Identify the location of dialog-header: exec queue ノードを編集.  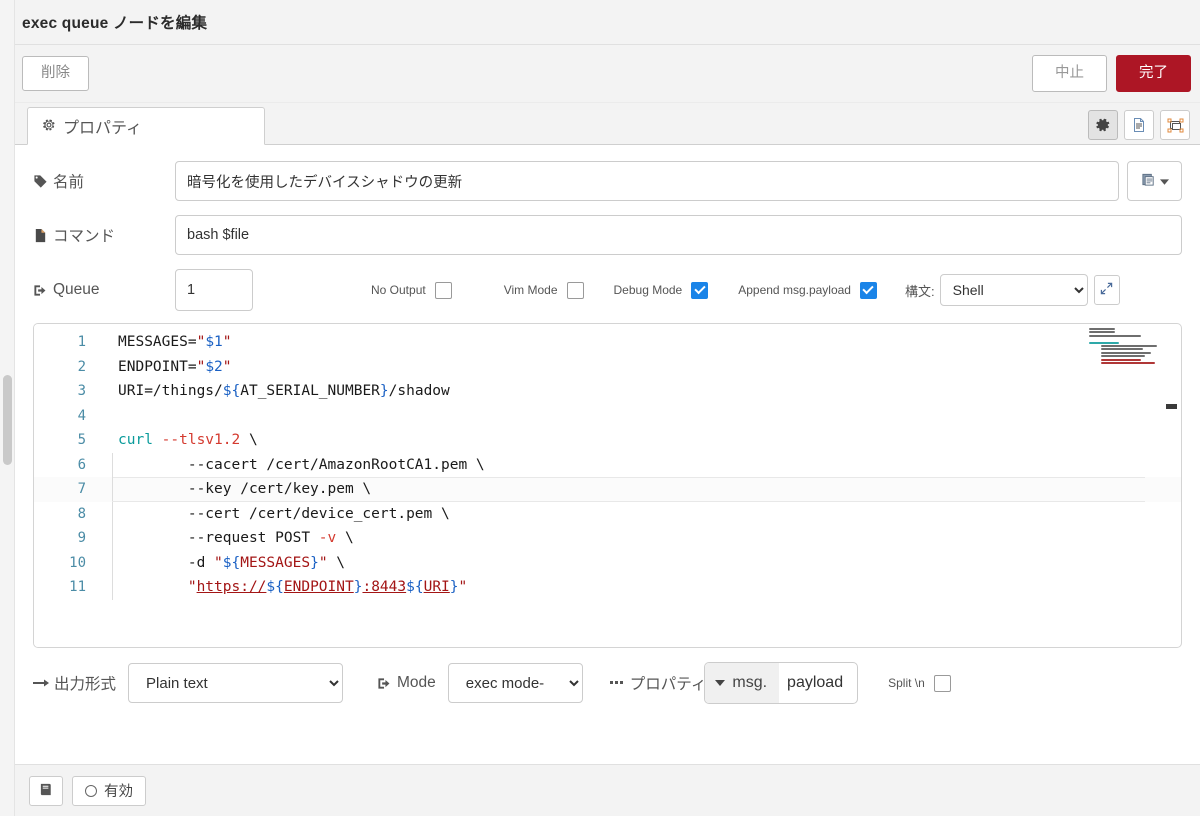
(607, 22).